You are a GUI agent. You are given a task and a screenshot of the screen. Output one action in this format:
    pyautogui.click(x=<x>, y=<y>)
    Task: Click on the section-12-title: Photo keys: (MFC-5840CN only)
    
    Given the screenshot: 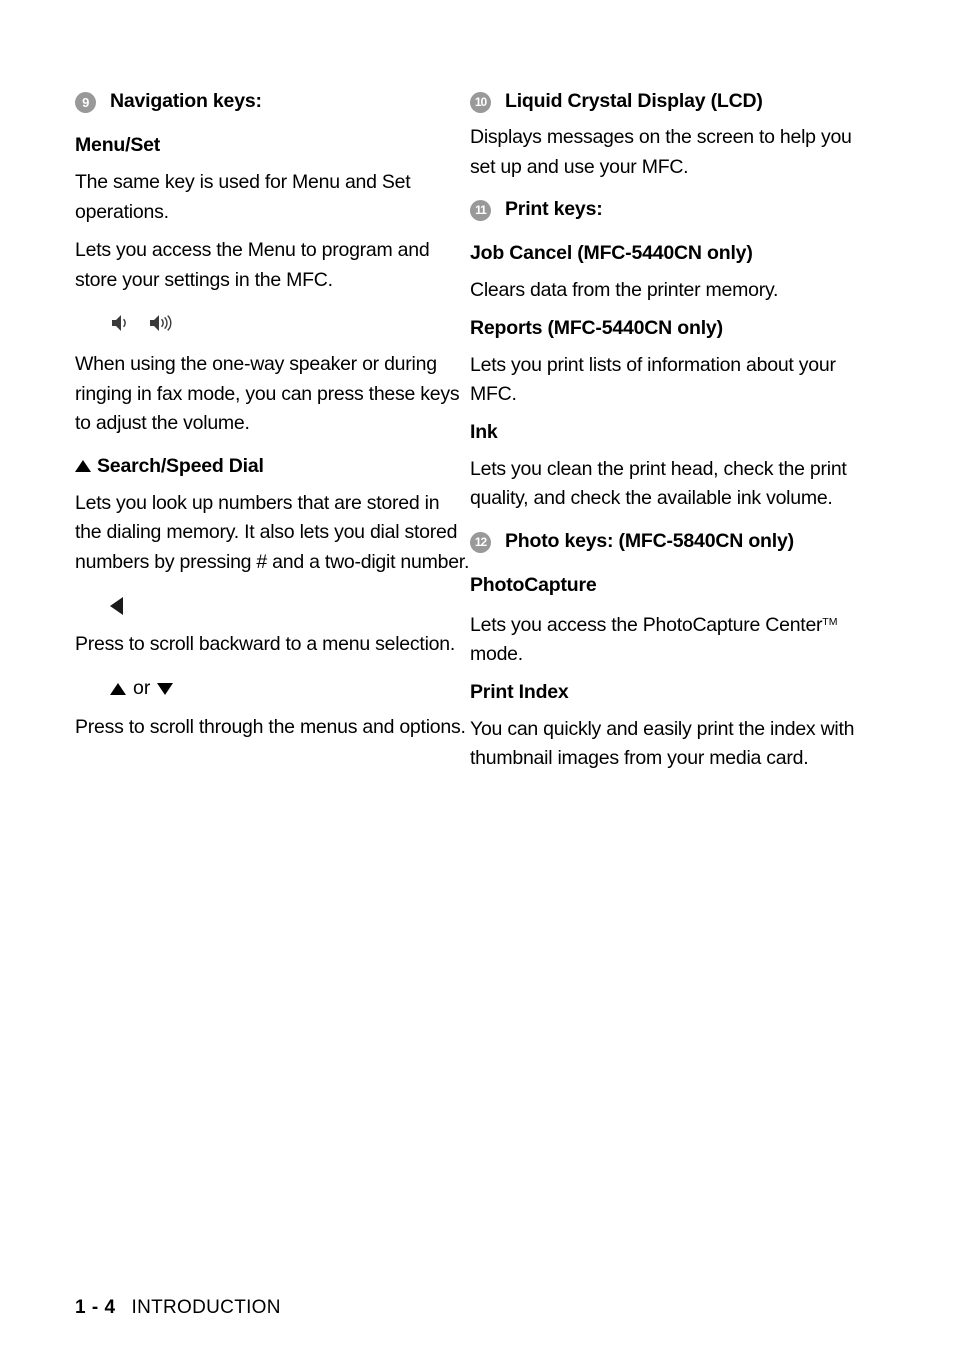 What is the action you would take?
    pyautogui.click(x=649, y=540)
    